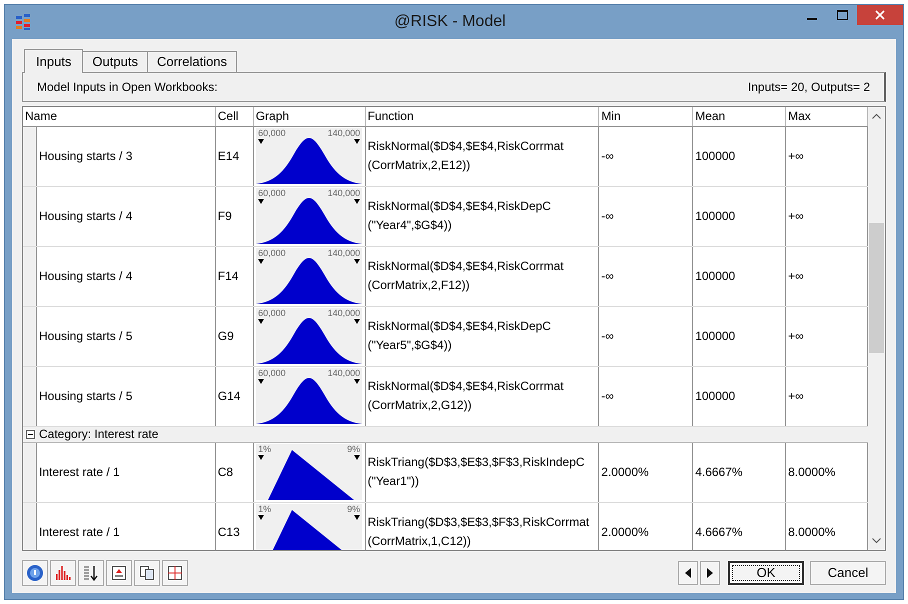 This screenshot has width=908, height=604. I want to click on next-button, so click(710, 573).